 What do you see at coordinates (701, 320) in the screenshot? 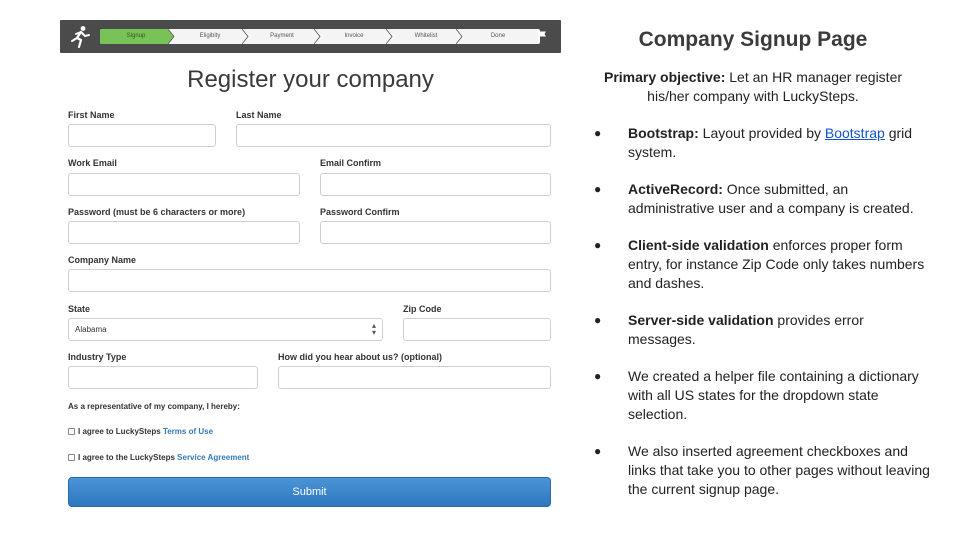
I see `bullet-bold: Server-side validation` at bounding box center [701, 320].